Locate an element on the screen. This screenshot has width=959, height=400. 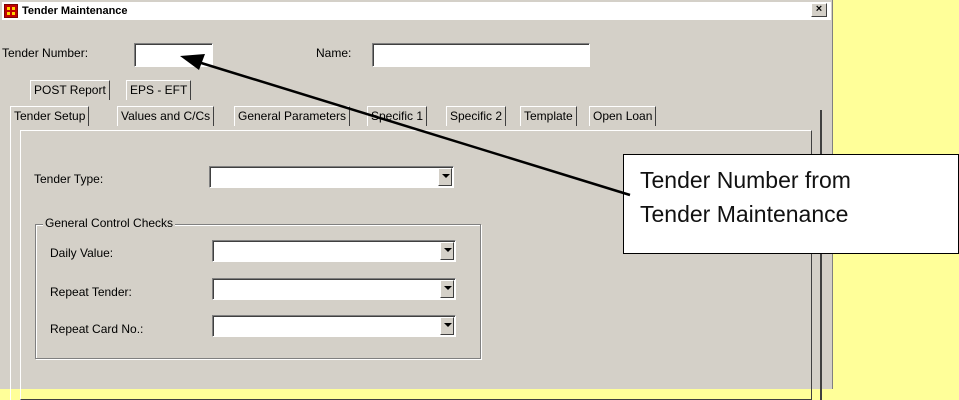
tab-tender-setup-label: Tender Setup is located at coordinates (50, 116).